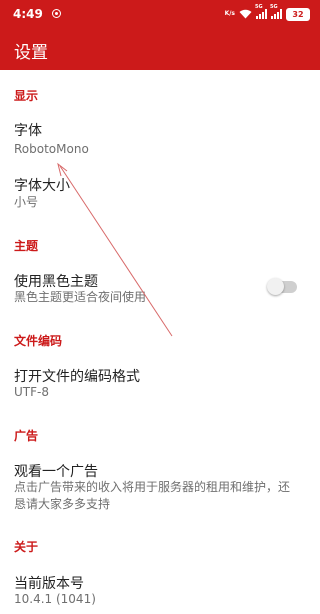 This screenshot has height=614, width=320. Describe the element at coordinates (51, 149) in the screenshot. I see `pref-font-summary: RobotoMono` at that location.